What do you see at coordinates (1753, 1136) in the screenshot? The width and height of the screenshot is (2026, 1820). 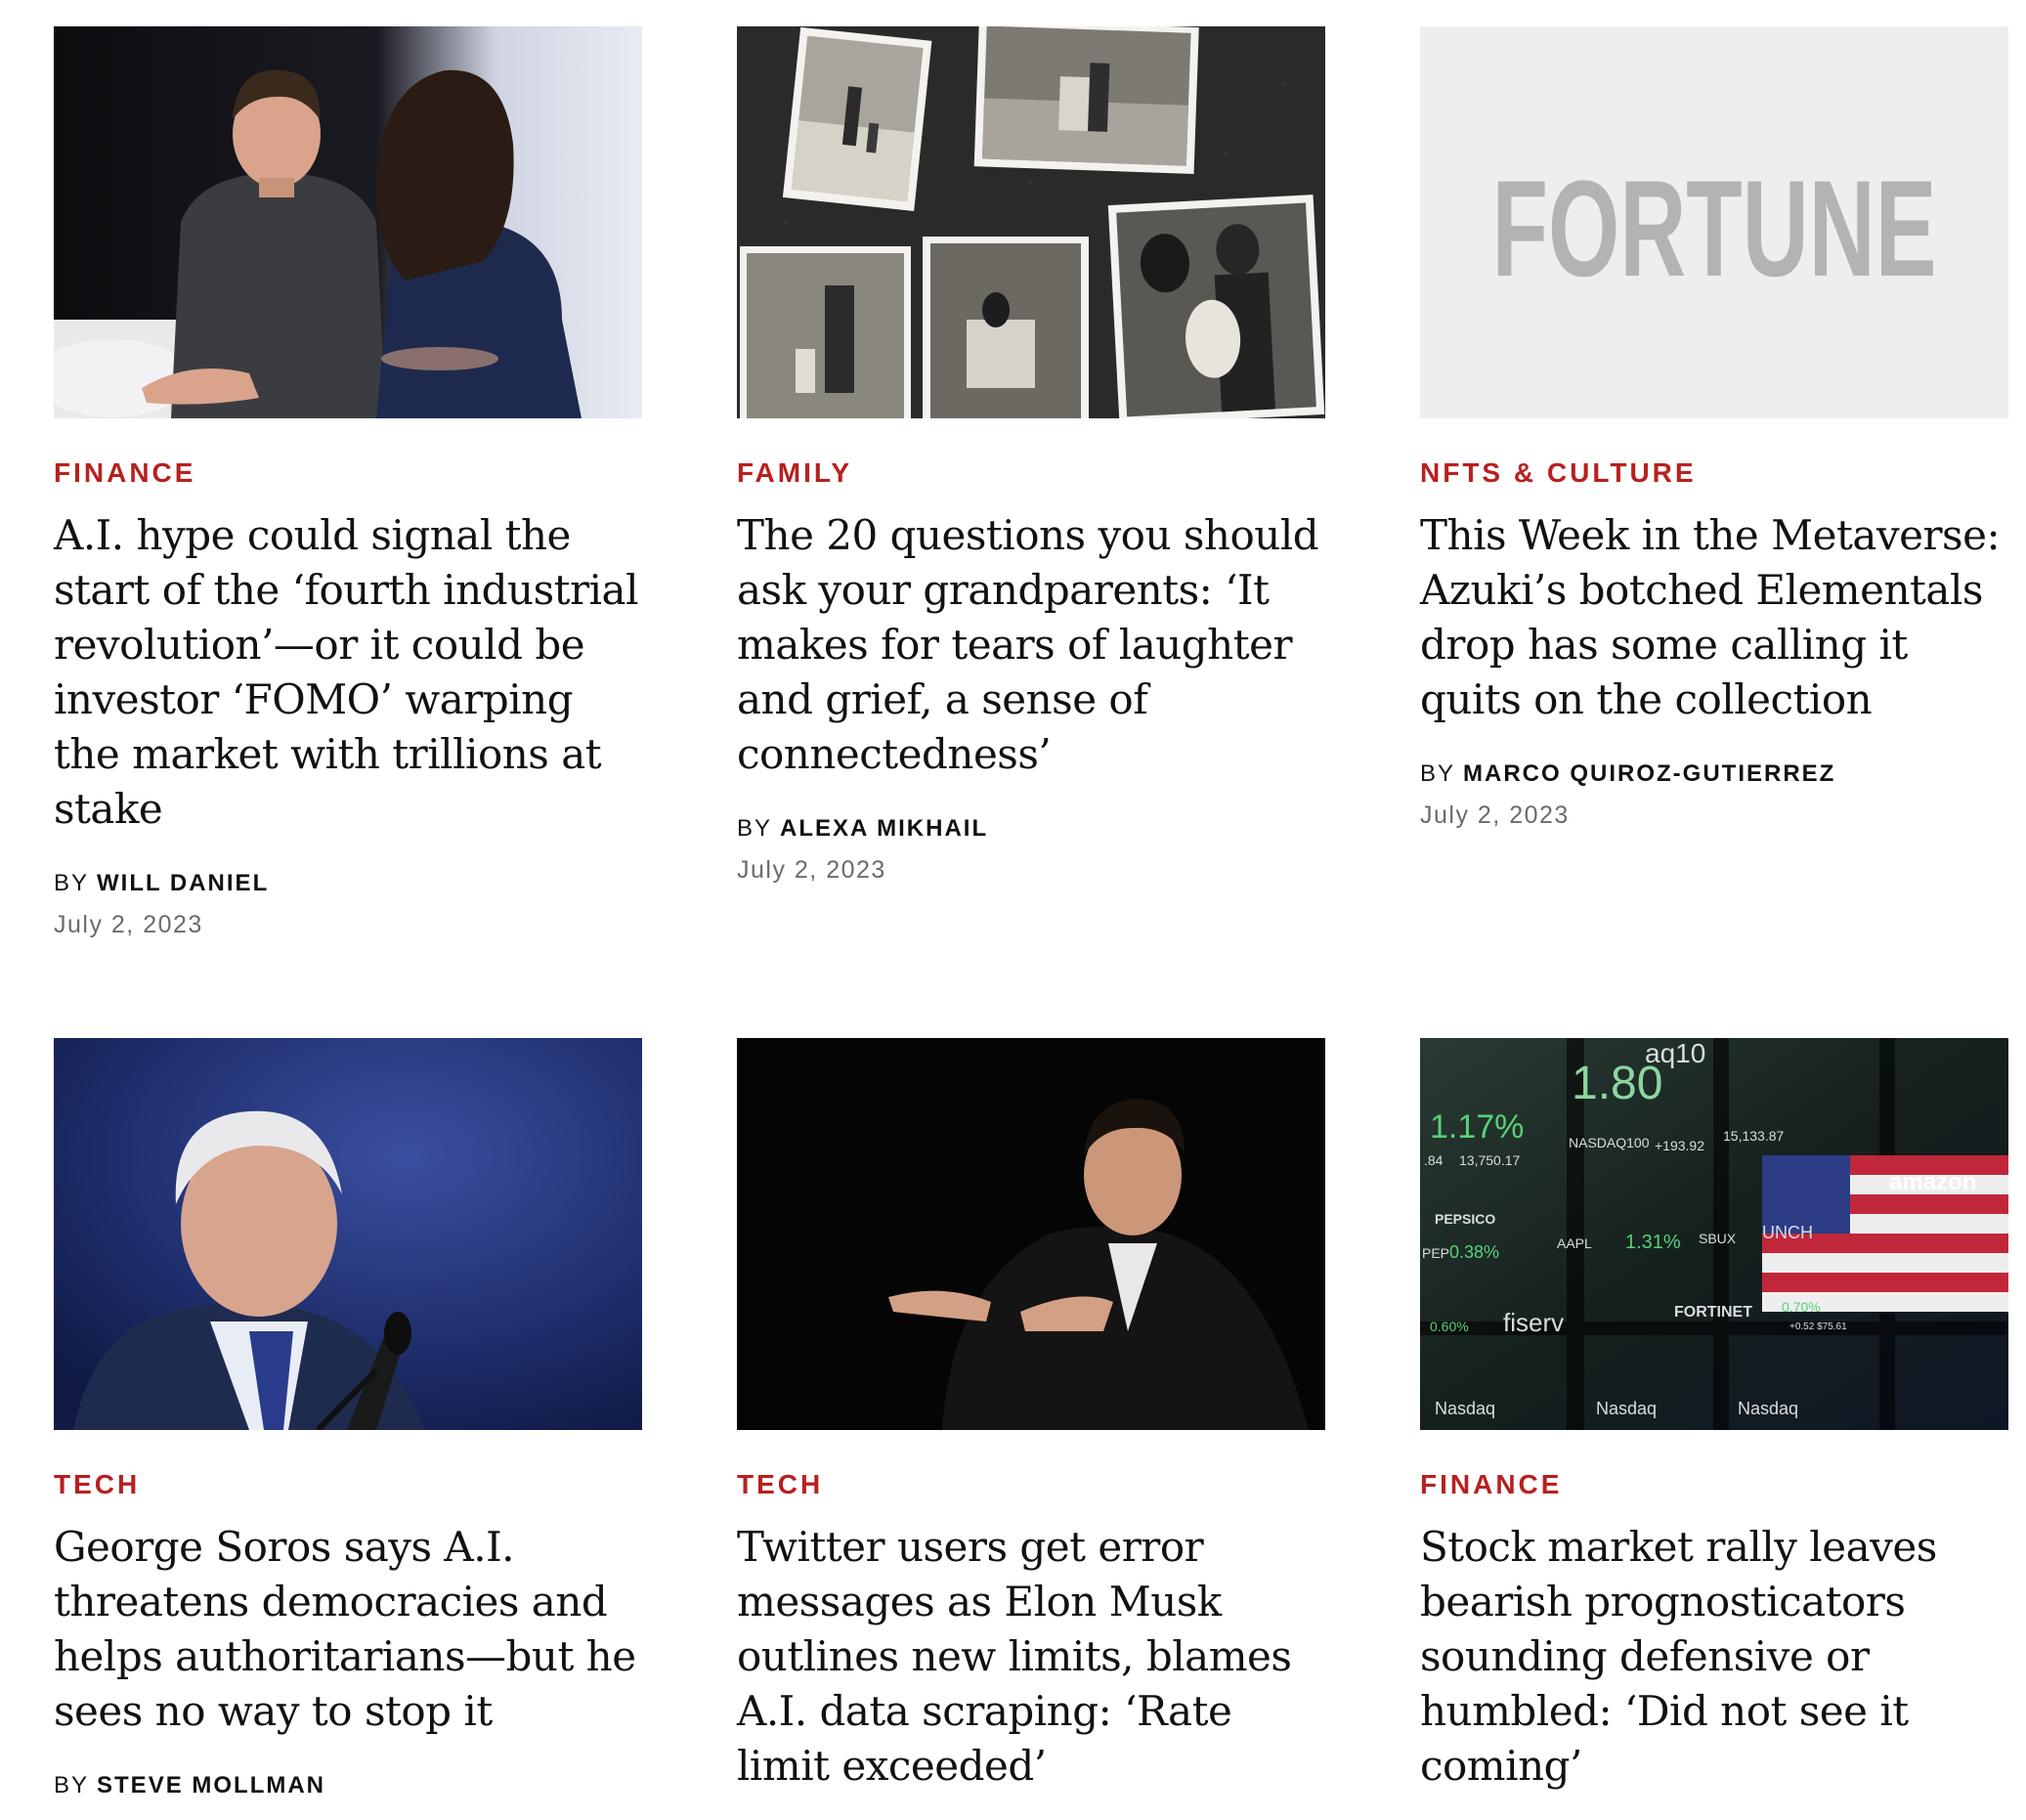 I see `svg-text: 15,133.87` at bounding box center [1753, 1136].